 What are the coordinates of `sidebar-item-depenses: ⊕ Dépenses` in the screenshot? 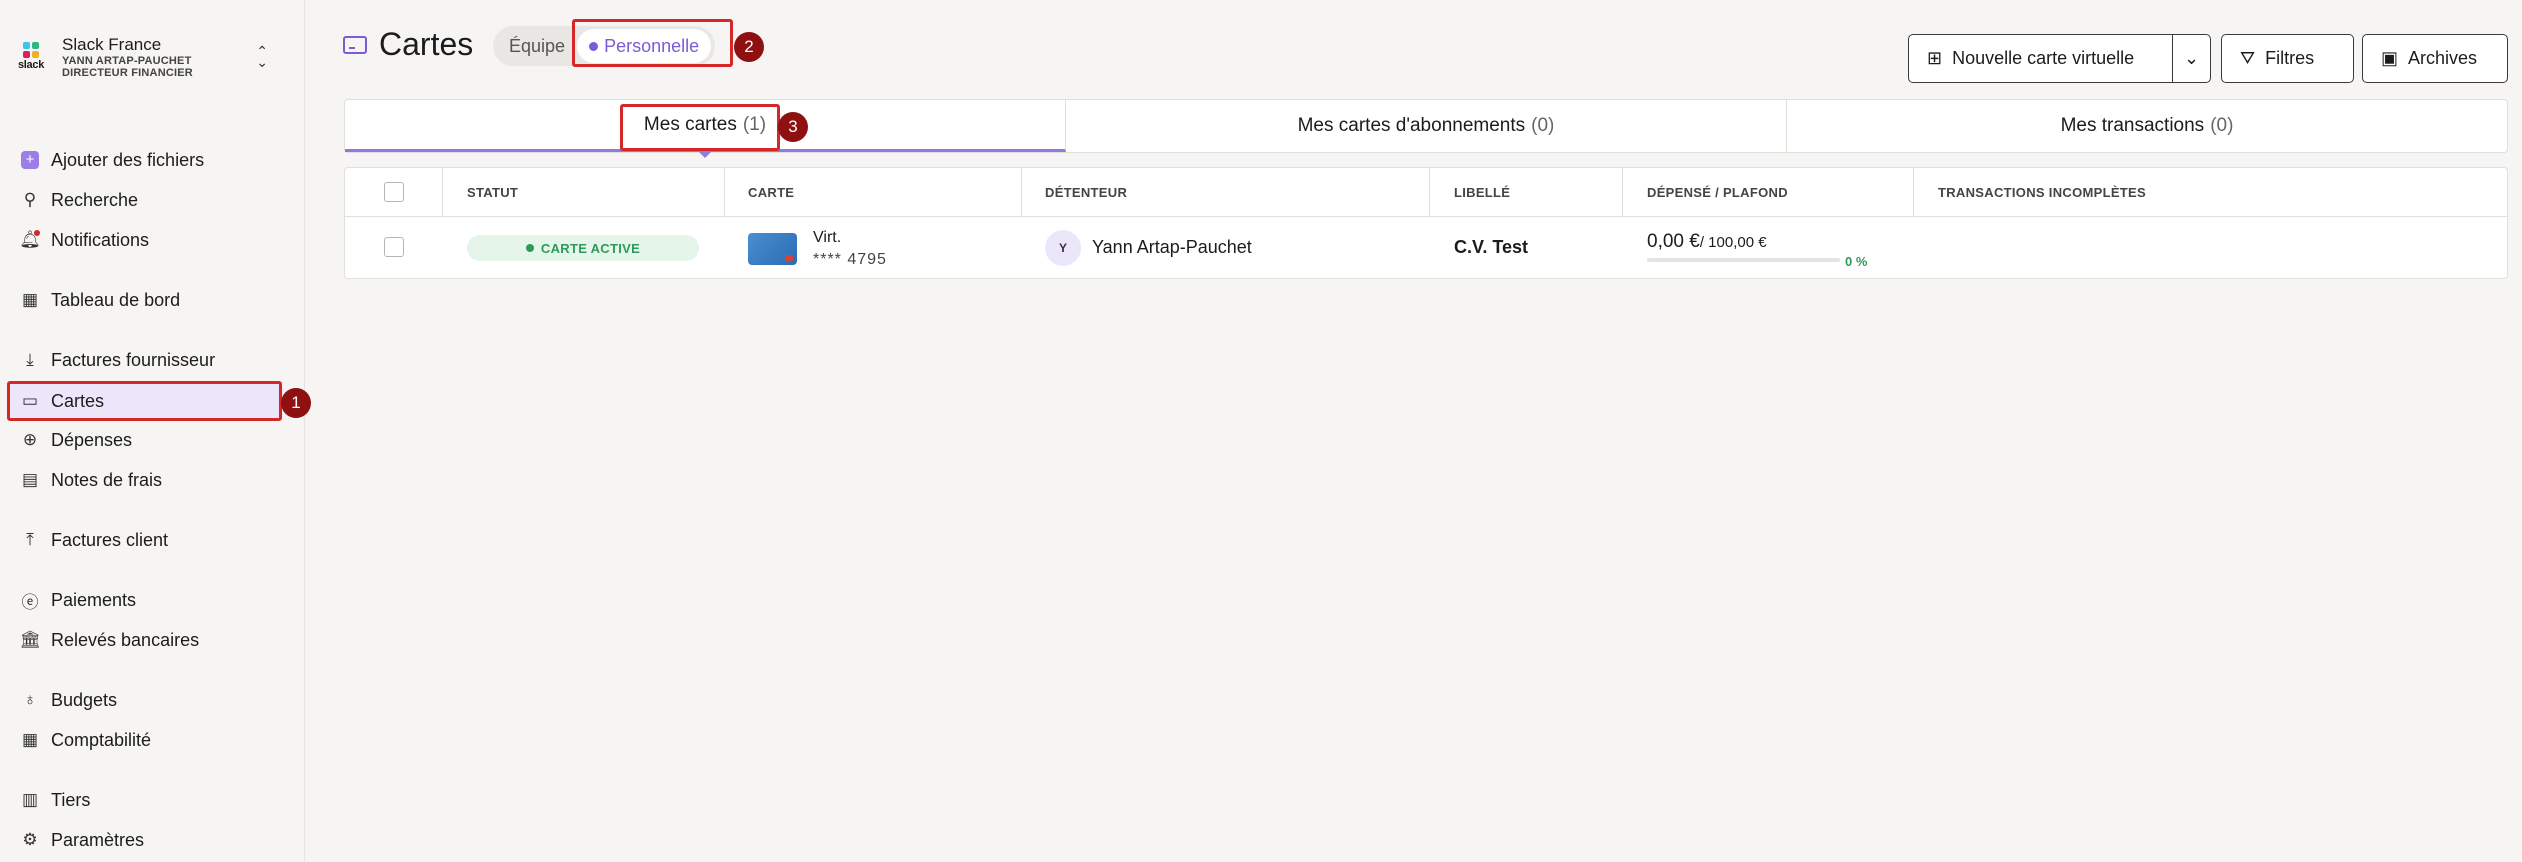 It's located at (145, 440).